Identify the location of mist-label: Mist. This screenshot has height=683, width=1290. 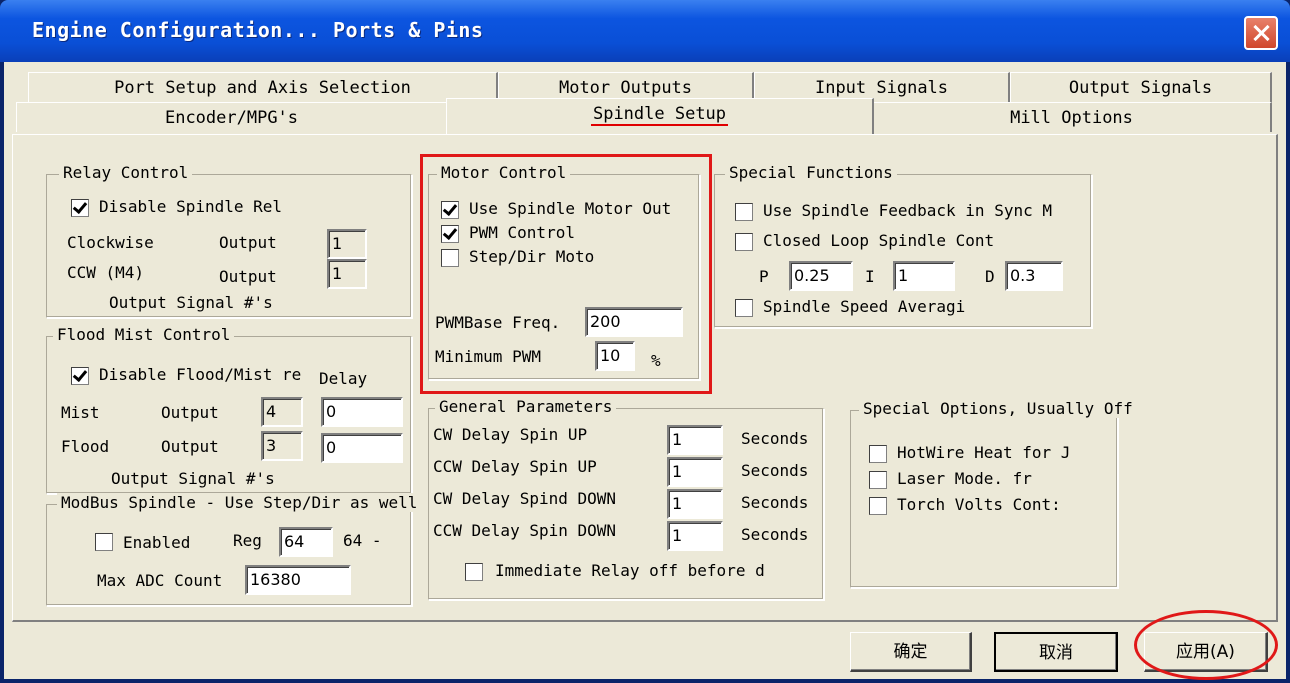
(80, 412).